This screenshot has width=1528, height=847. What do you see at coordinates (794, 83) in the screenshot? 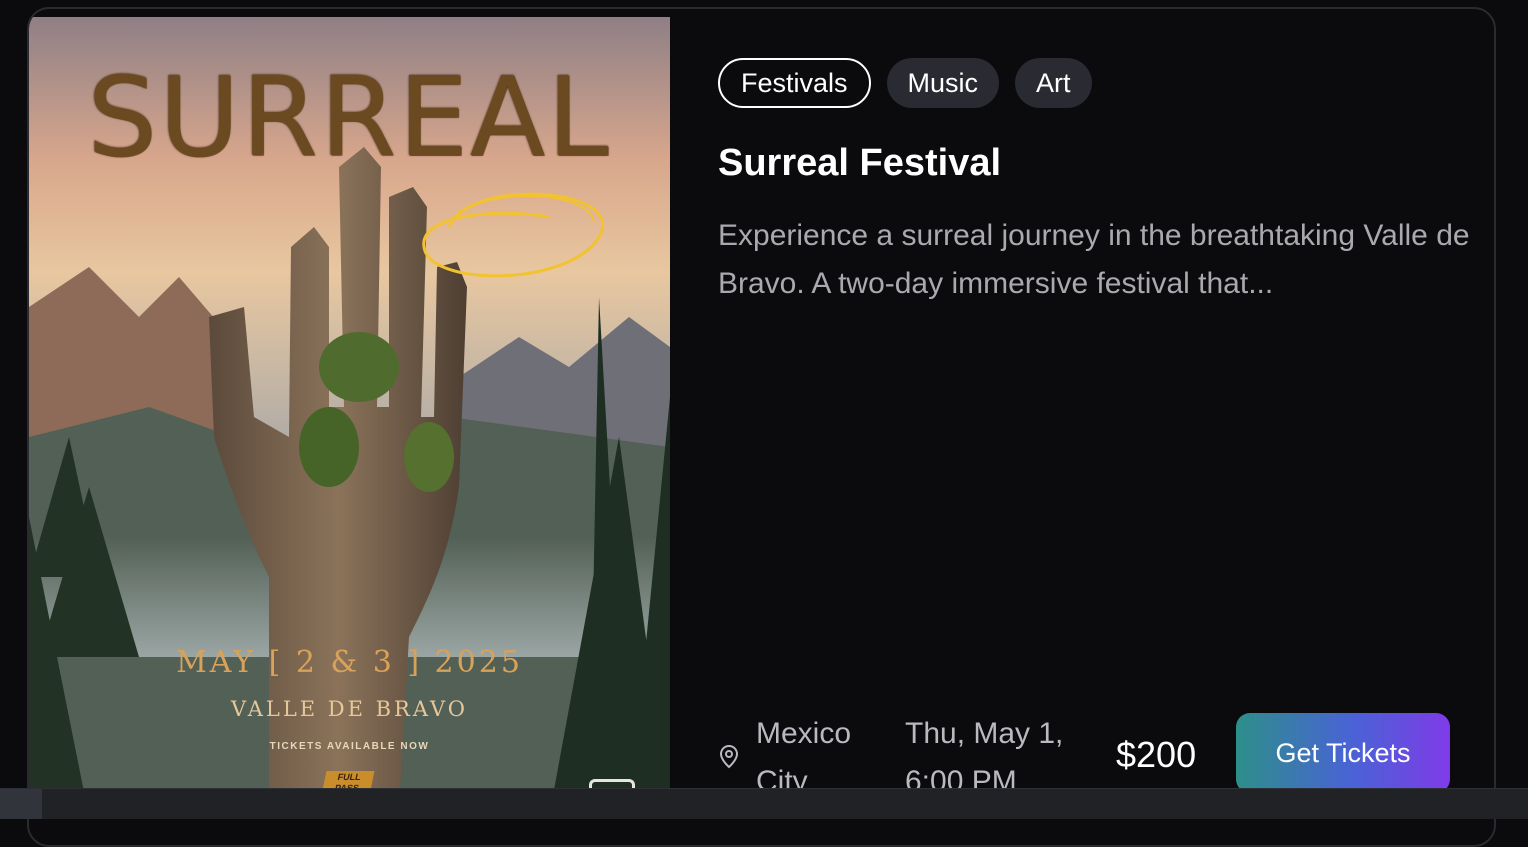
I see `tag-festivals: Festivals` at bounding box center [794, 83].